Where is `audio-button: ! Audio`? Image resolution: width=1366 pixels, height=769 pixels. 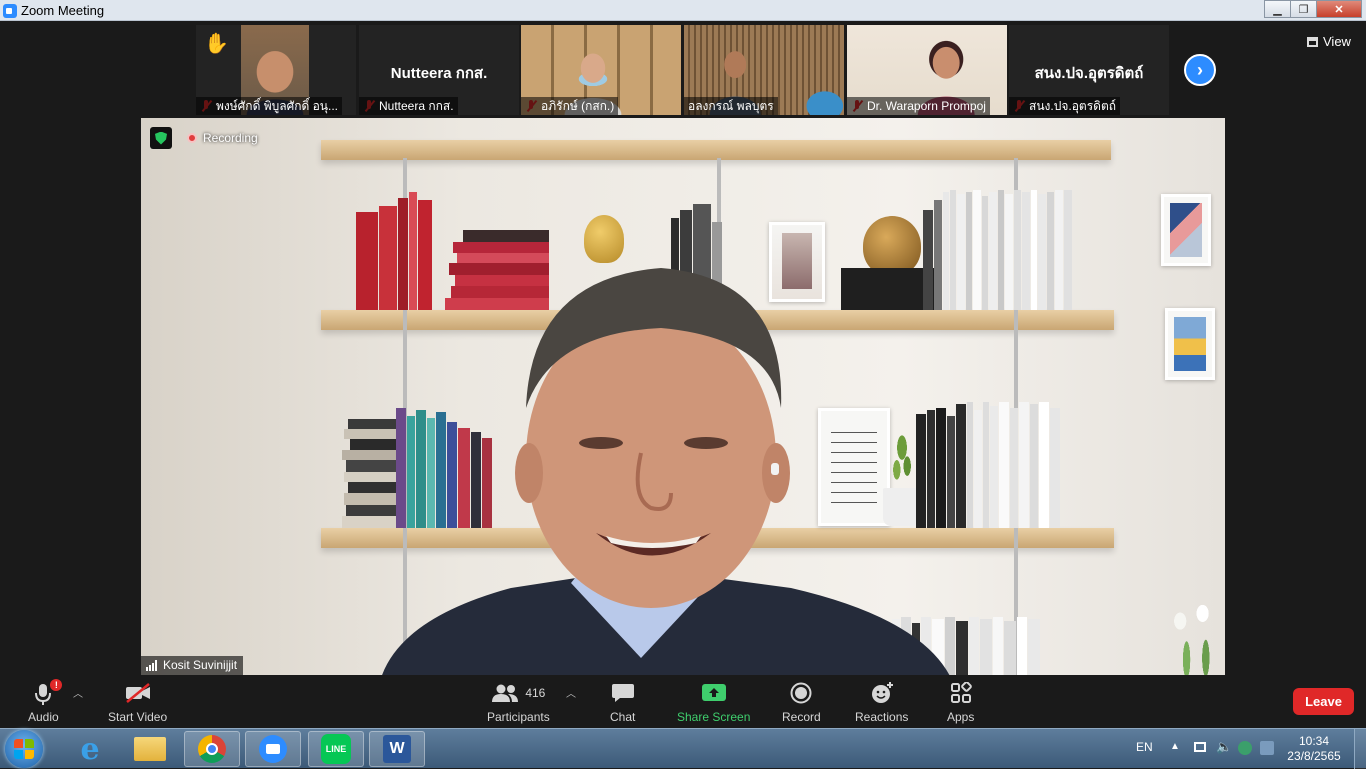
audio-button: ! Audio is located at coordinates (45, 701).